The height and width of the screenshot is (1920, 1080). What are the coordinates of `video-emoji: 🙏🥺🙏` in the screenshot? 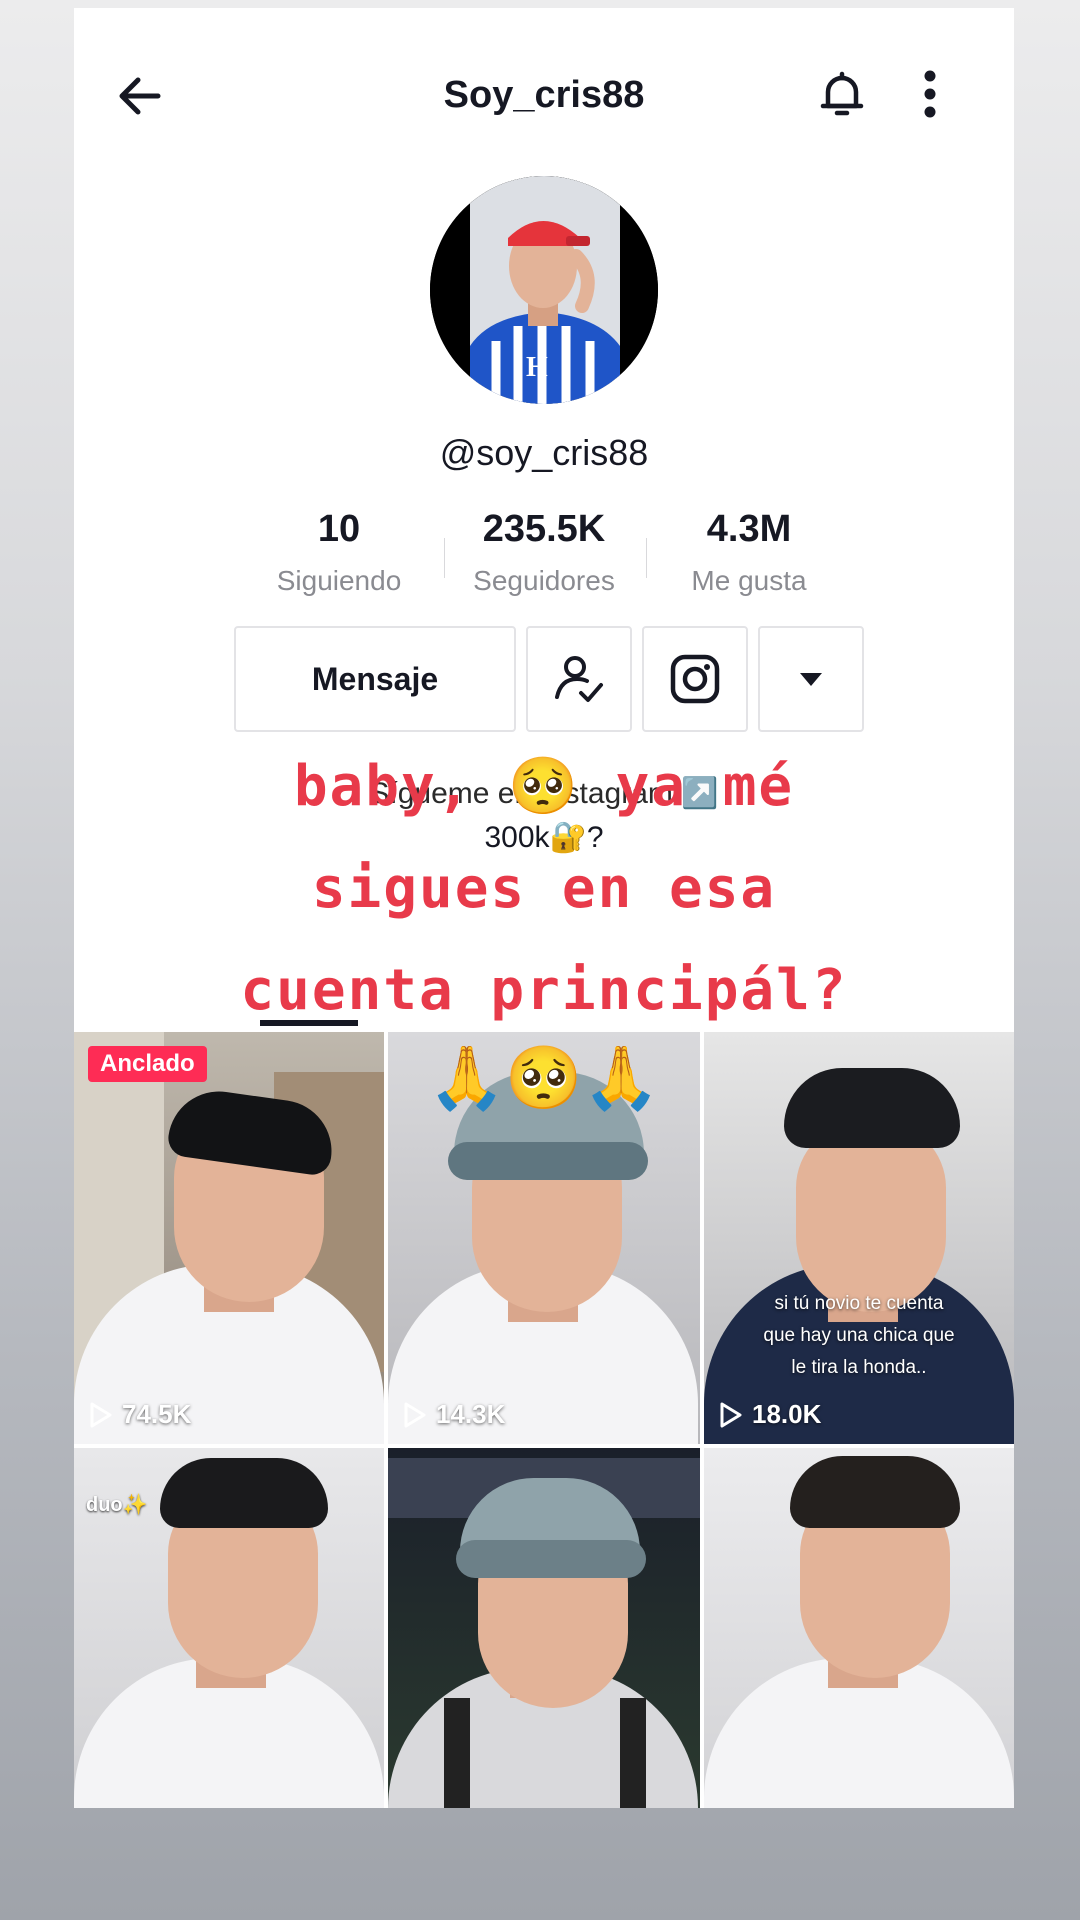 It's located at (544, 1078).